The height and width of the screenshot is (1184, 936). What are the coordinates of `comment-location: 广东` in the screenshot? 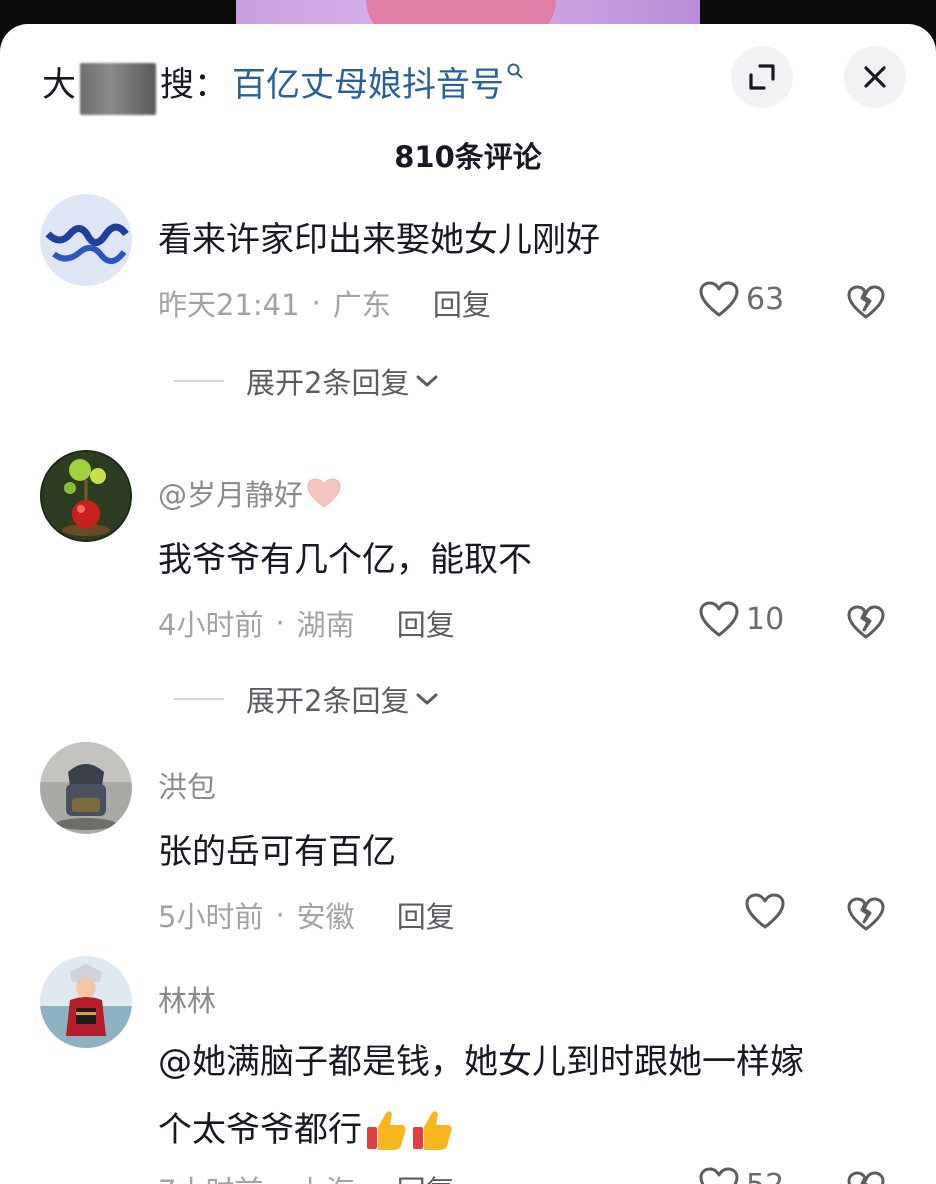 It's located at (361, 305).